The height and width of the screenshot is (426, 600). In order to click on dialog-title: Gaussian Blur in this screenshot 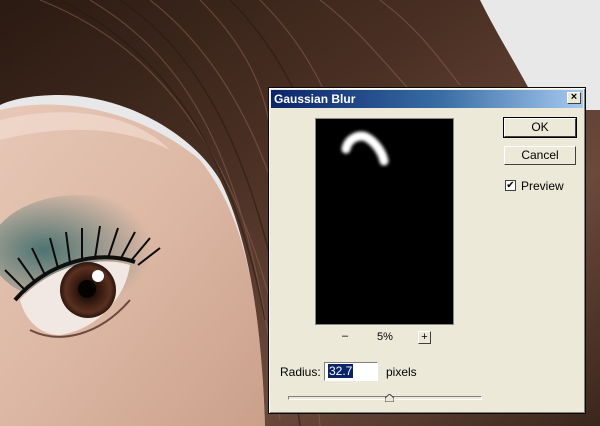, I will do `click(315, 99)`.